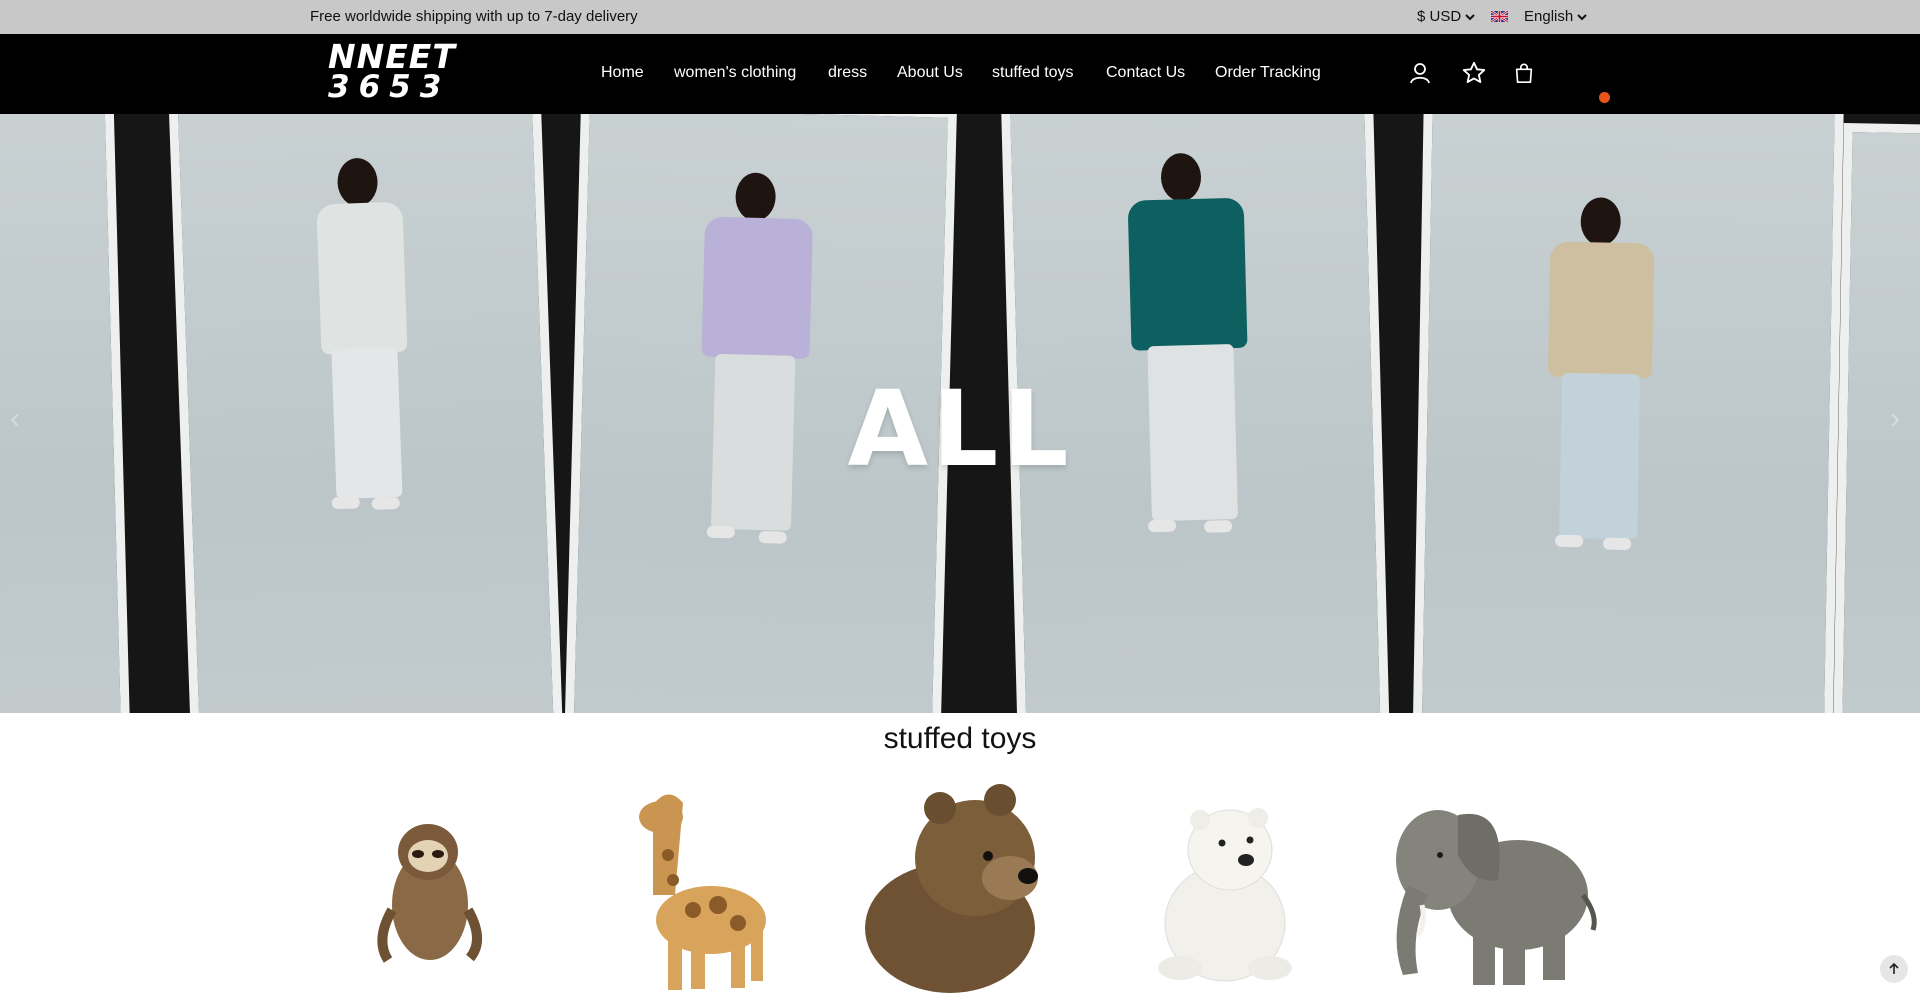 Image resolution: width=1920 pixels, height=998 pixels. I want to click on sloth-toy-image, so click(429, 893).